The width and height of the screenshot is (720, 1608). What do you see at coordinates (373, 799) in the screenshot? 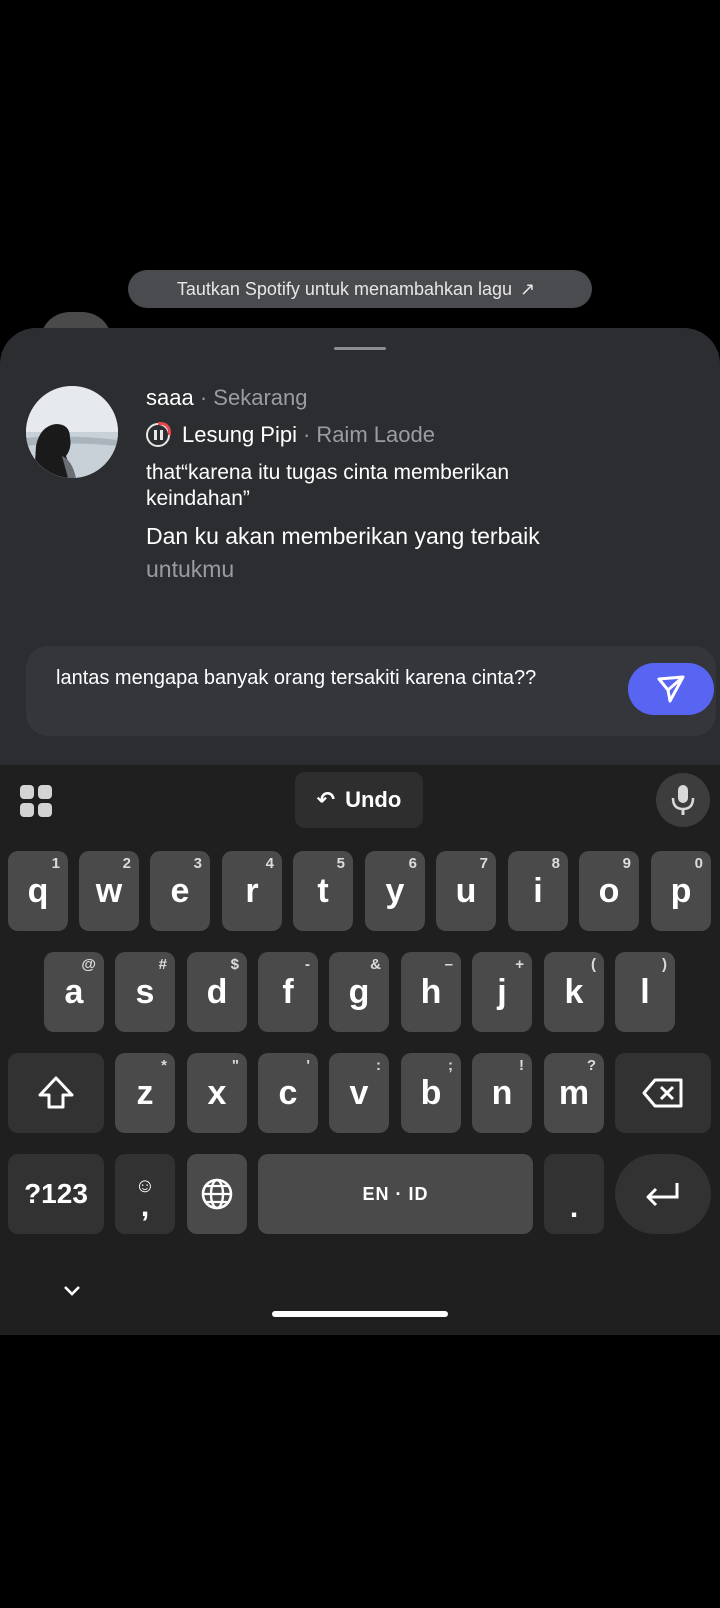
I see `undo-label: Undo` at bounding box center [373, 799].